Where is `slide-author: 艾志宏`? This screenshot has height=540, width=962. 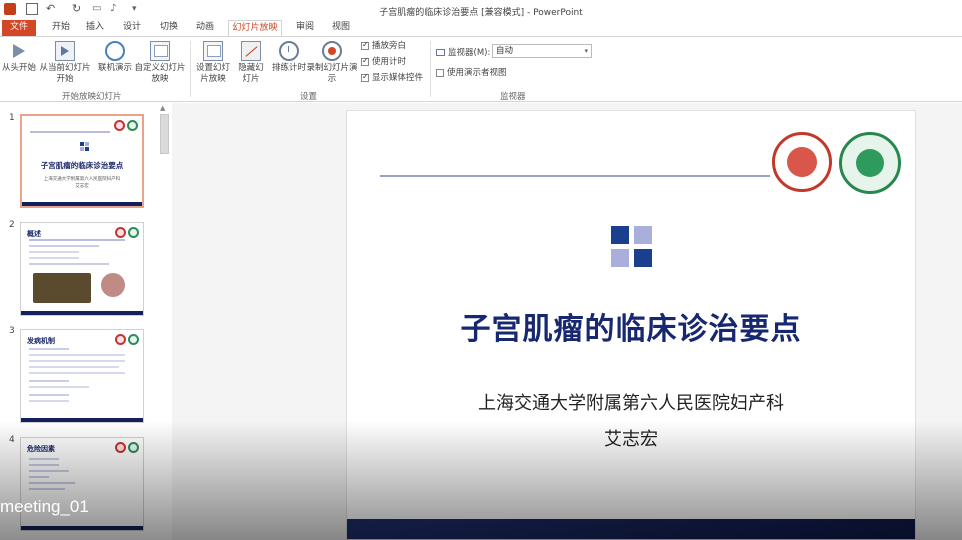
slide-author: 艾志宏 is located at coordinates (631, 439).